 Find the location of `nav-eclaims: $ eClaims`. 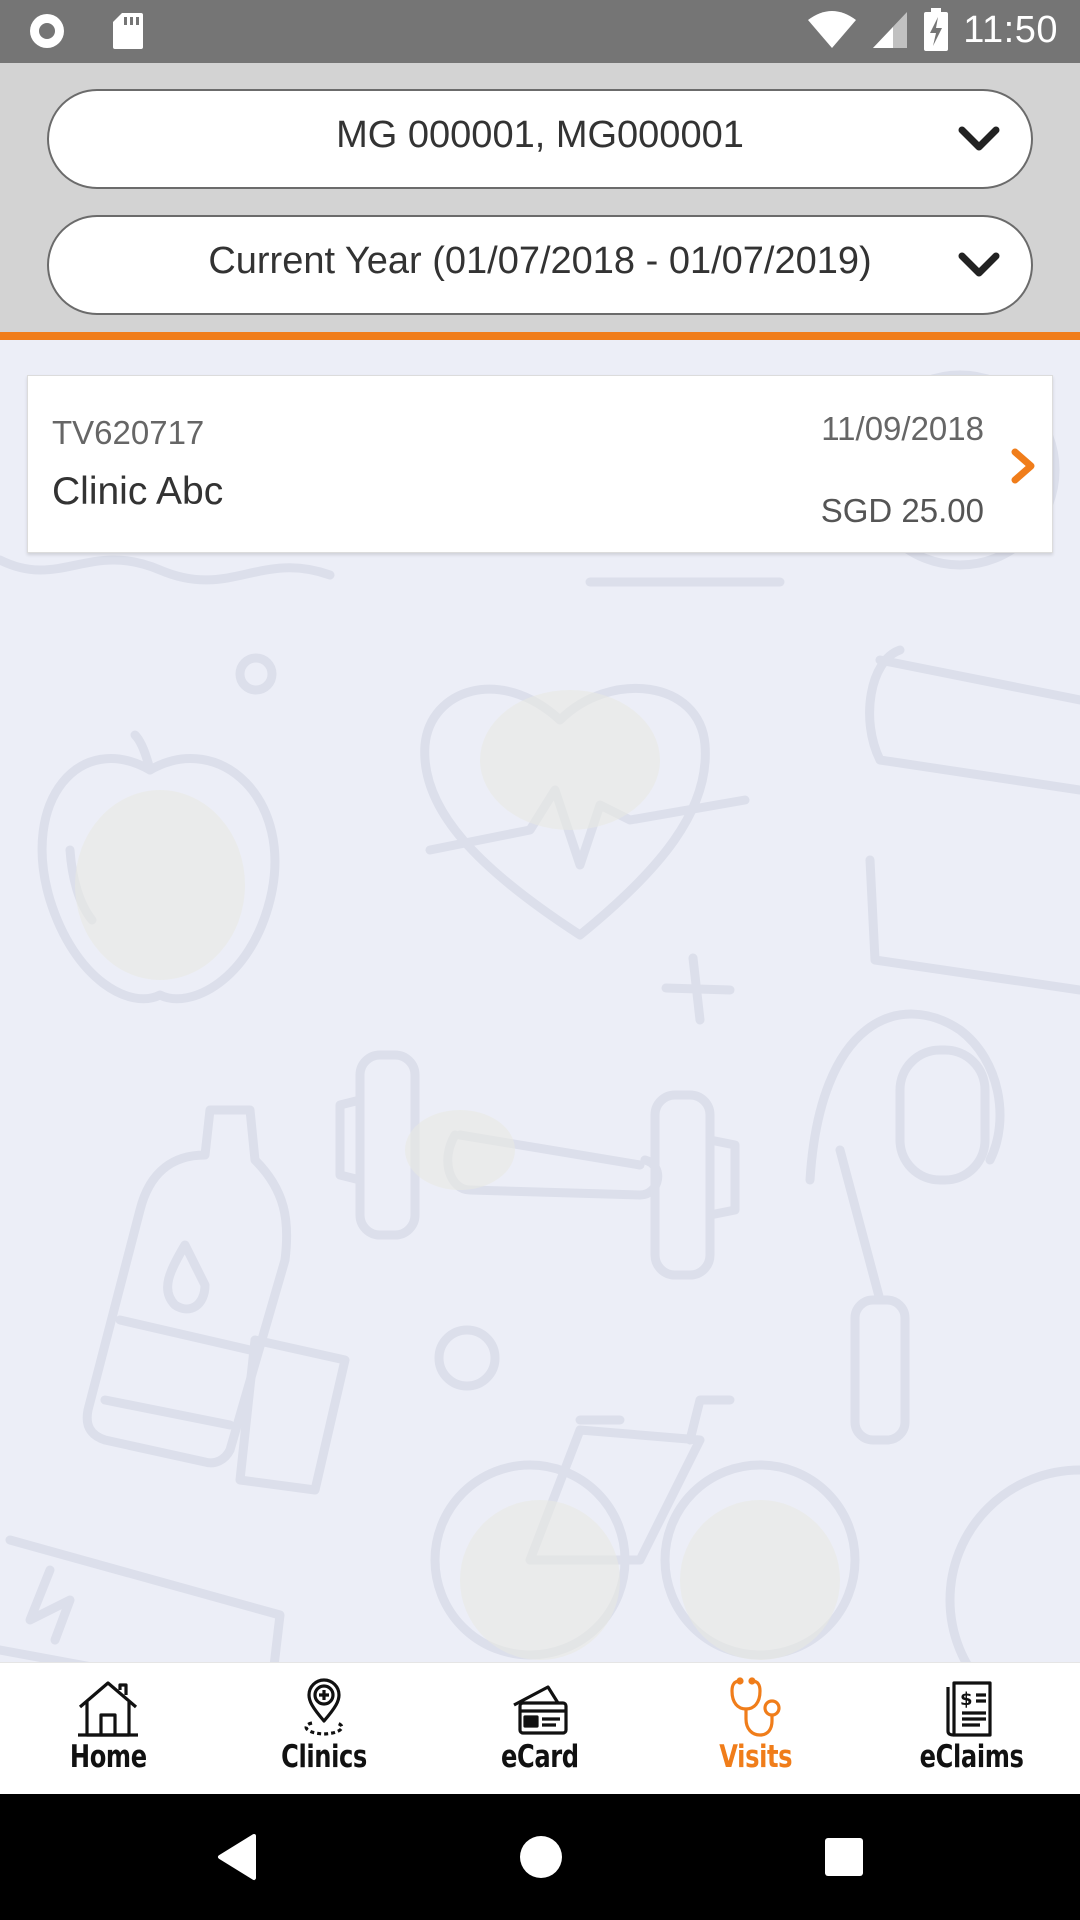

nav-eclaims: $ eClaims is located at coordinates (972, 1728).